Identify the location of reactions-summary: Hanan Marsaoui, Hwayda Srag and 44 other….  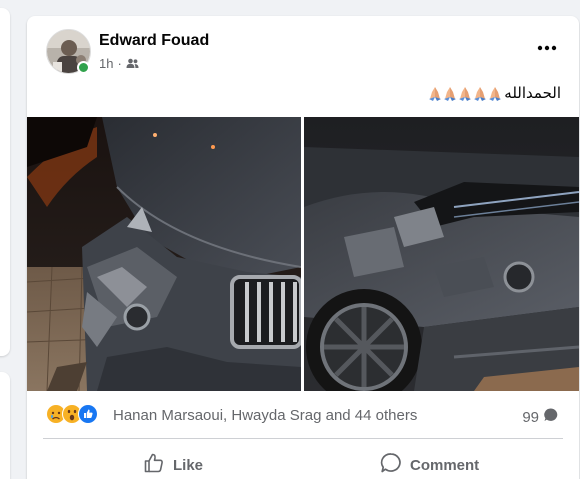
(303, 415).